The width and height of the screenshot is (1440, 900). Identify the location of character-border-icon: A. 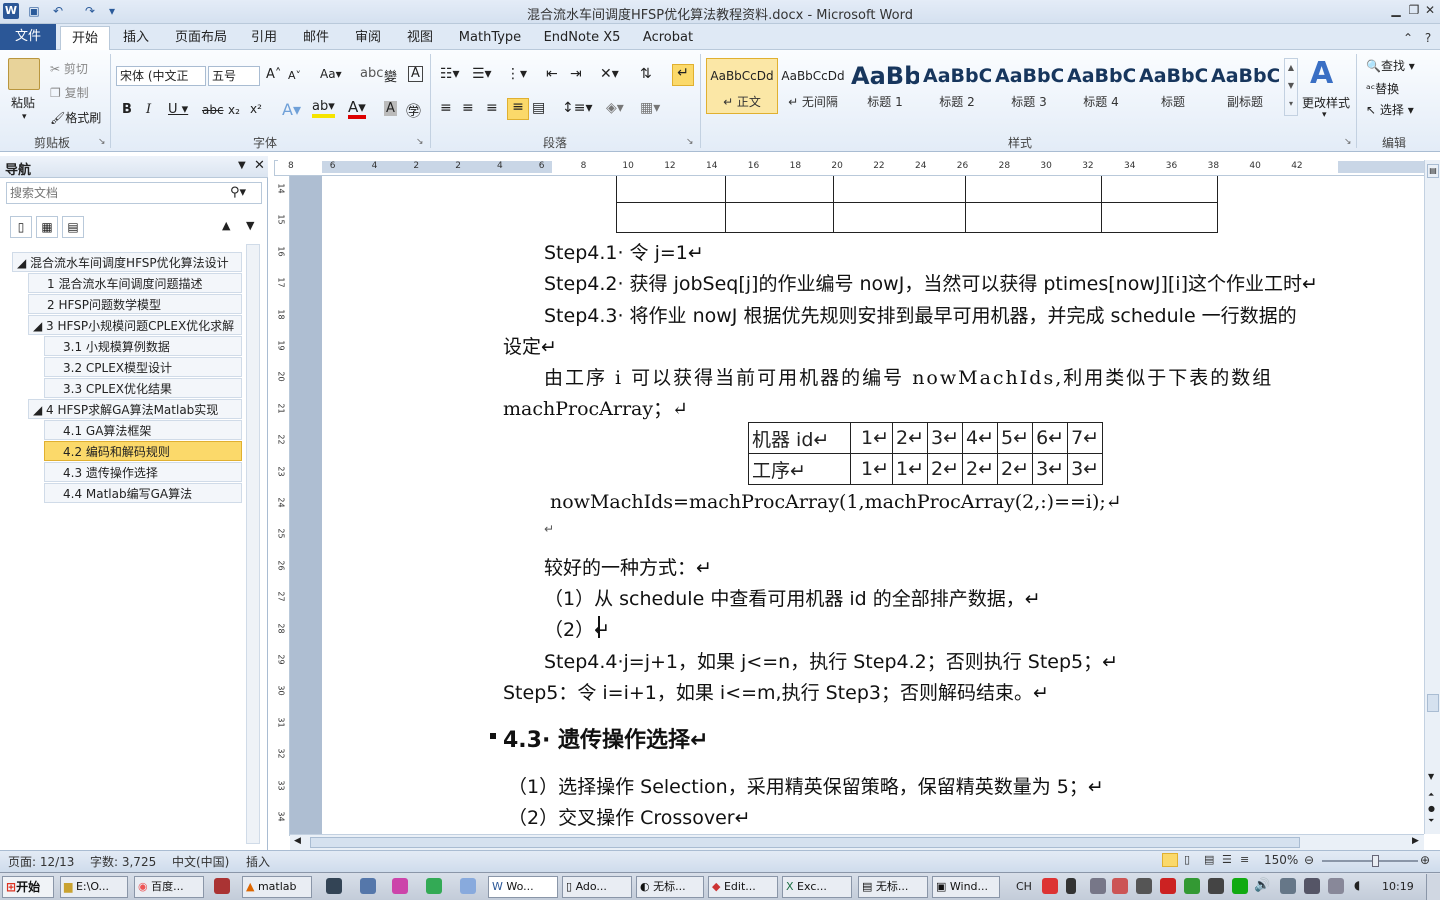
(415, 74).